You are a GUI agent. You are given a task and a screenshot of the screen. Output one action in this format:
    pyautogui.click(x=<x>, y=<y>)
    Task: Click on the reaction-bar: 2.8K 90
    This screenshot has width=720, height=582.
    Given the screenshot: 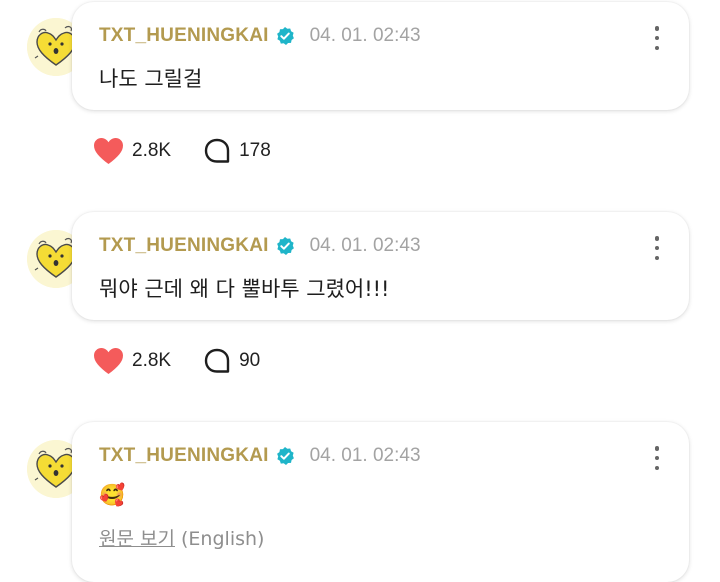 What is the action you would take?
    pyautogui.click(x=176, y=361)
    